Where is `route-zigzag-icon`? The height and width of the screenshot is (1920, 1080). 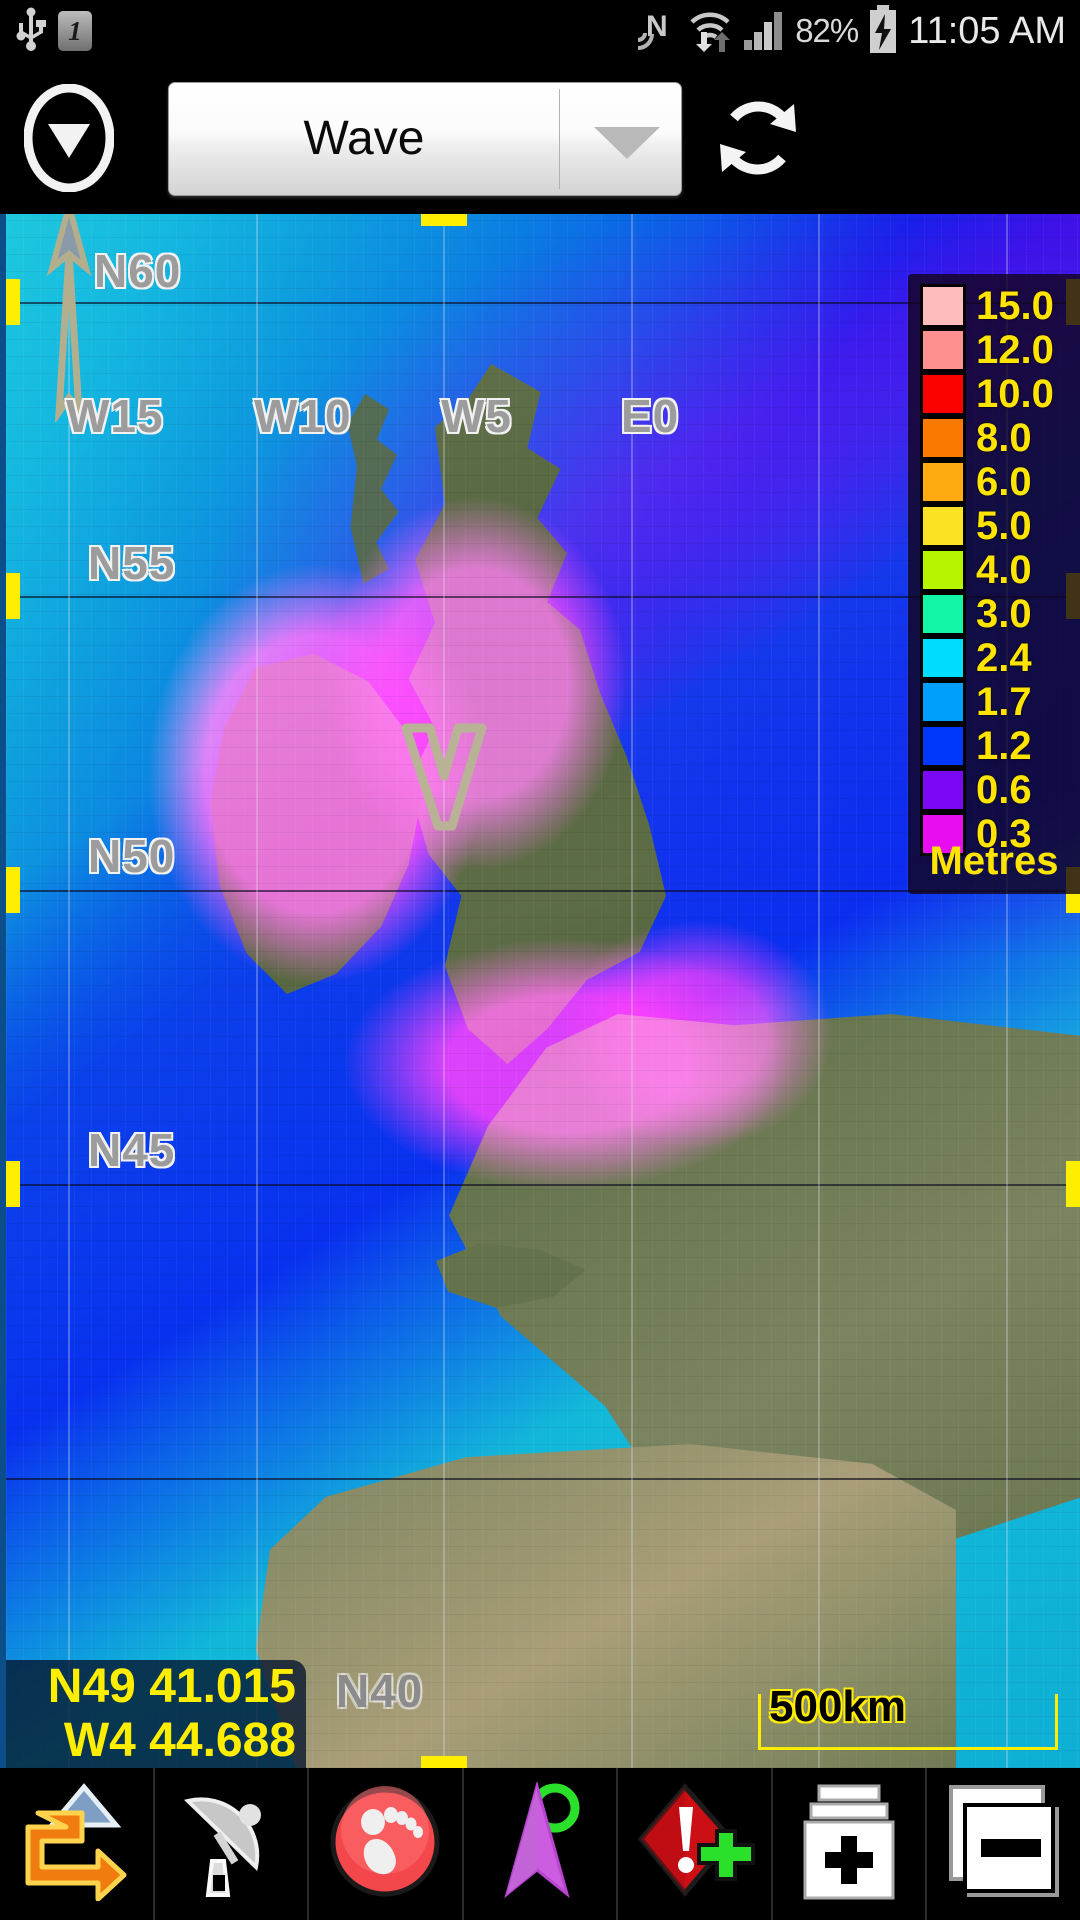
route-zigzag-icon is located at coordinates (76, 1844).